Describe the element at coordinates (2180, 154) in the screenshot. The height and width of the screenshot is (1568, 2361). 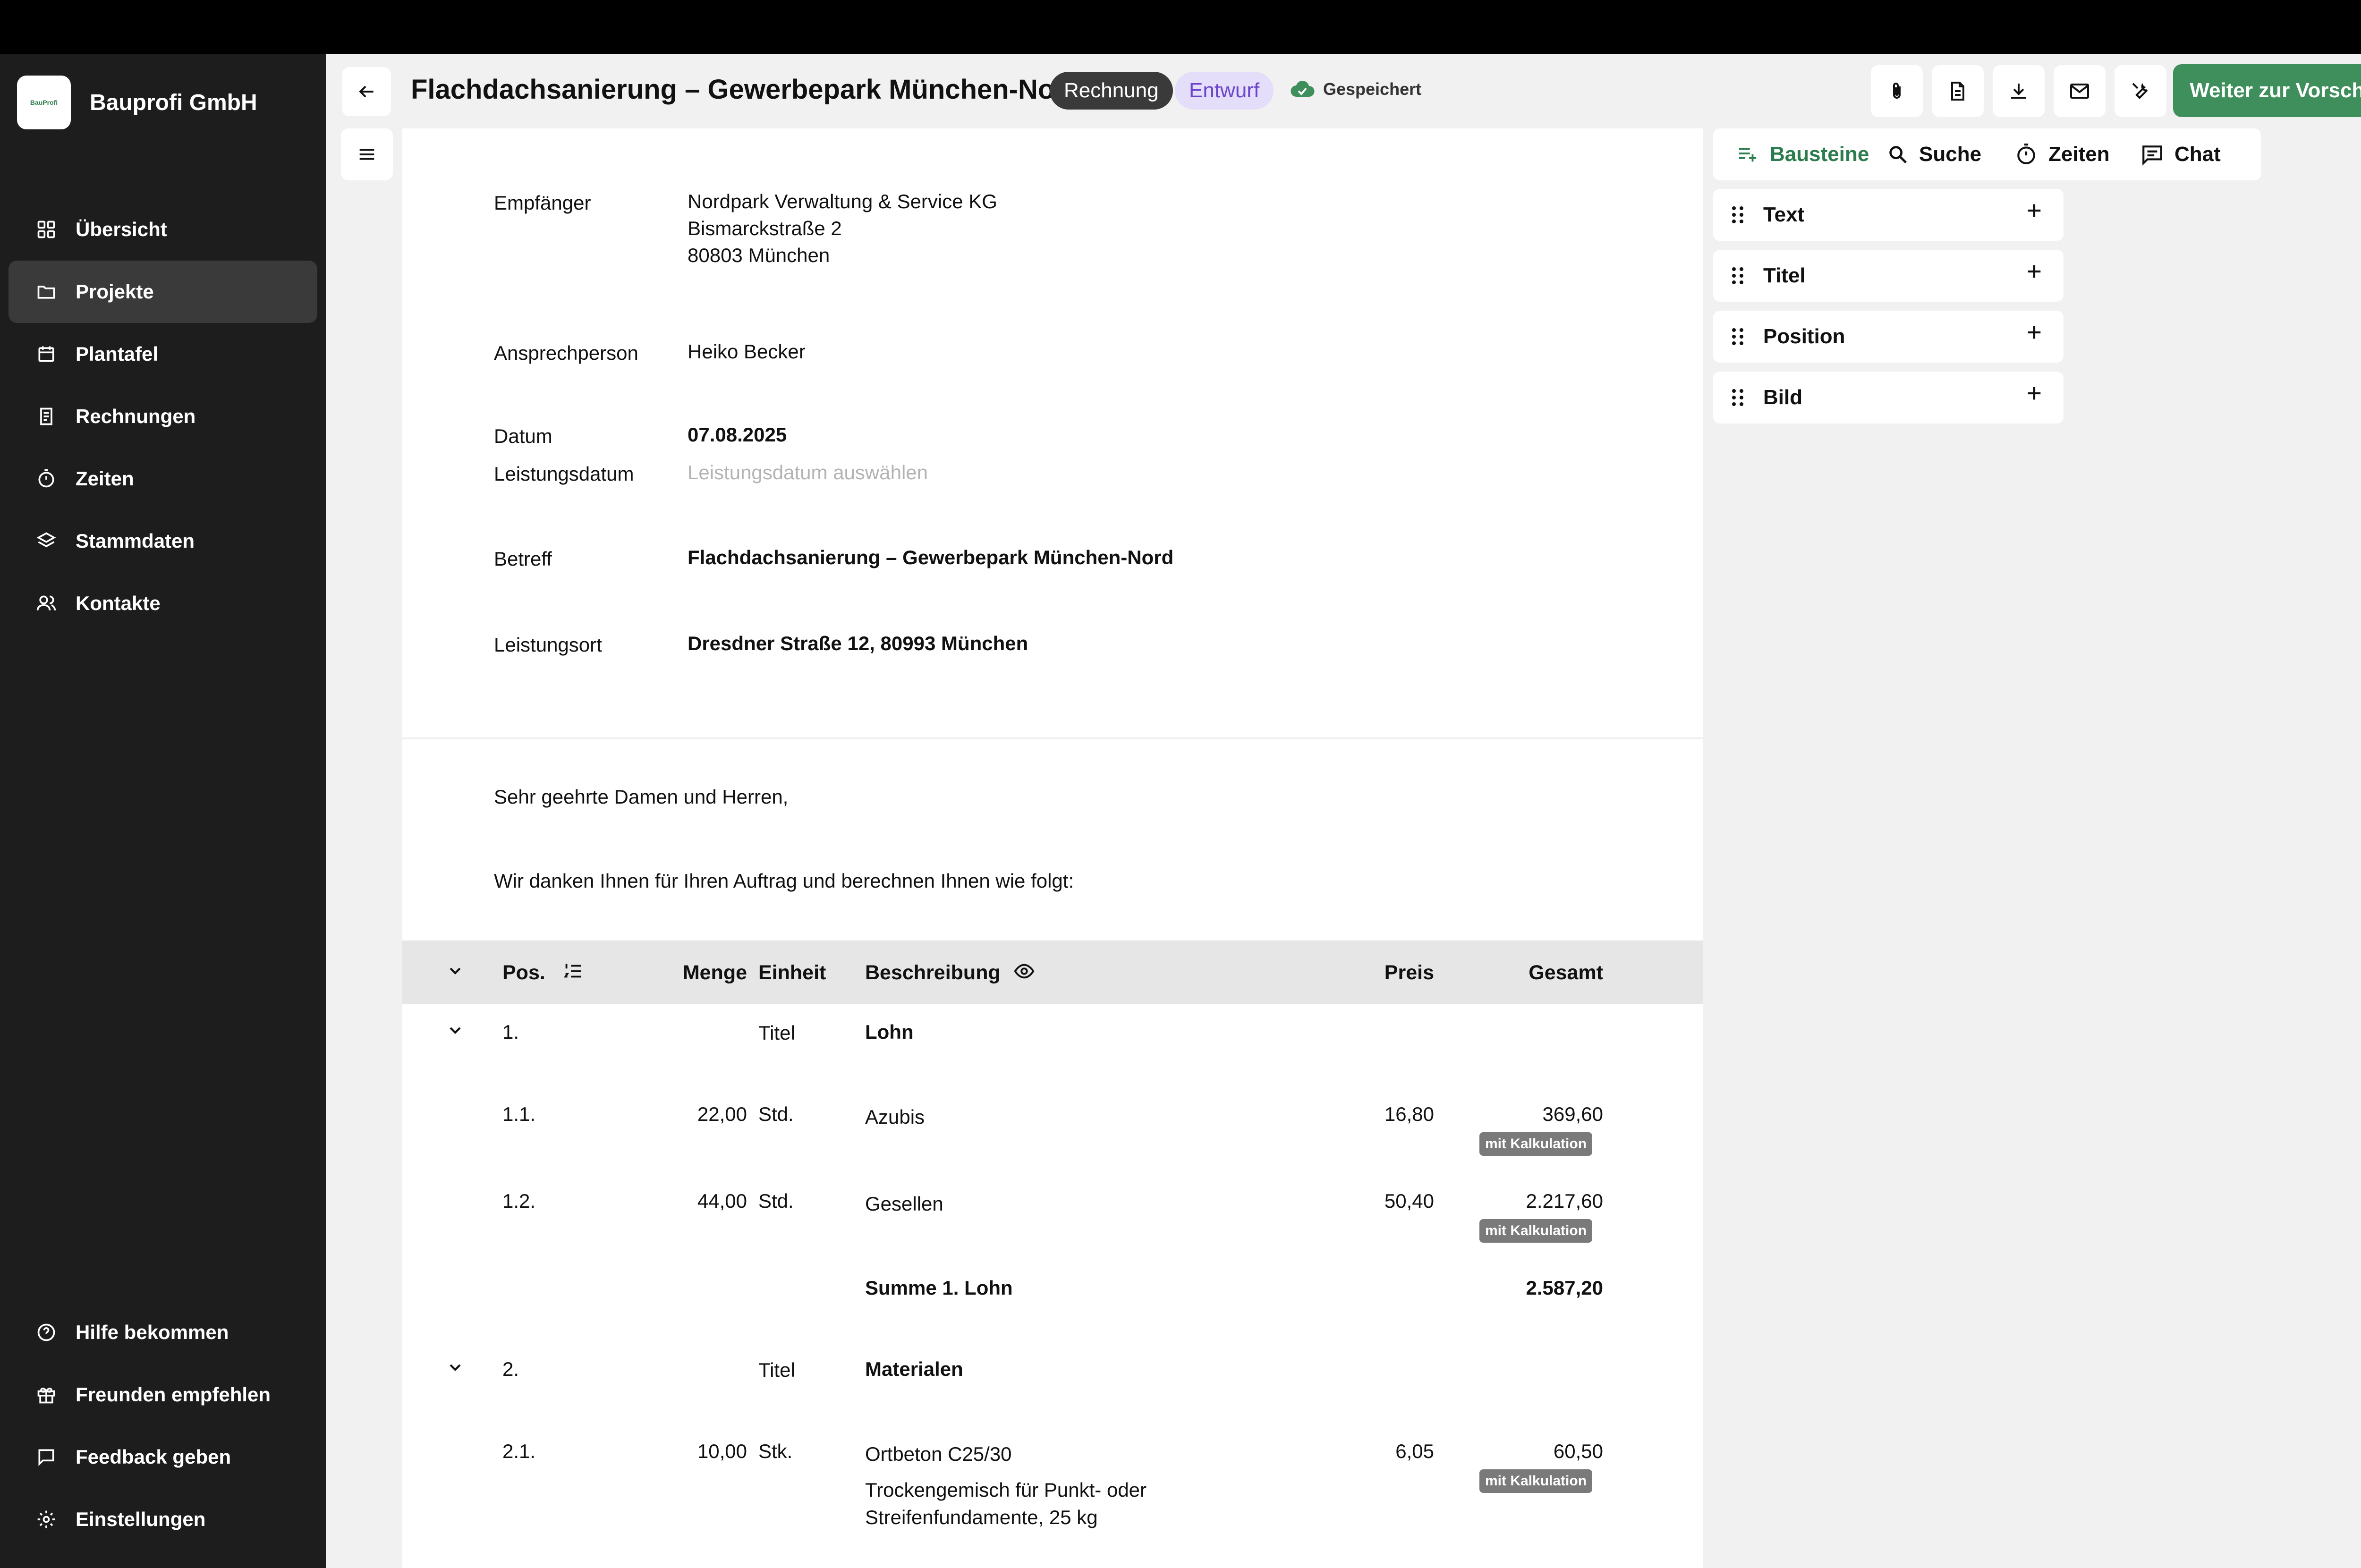
I see `tab-chat: Chat` at that location.